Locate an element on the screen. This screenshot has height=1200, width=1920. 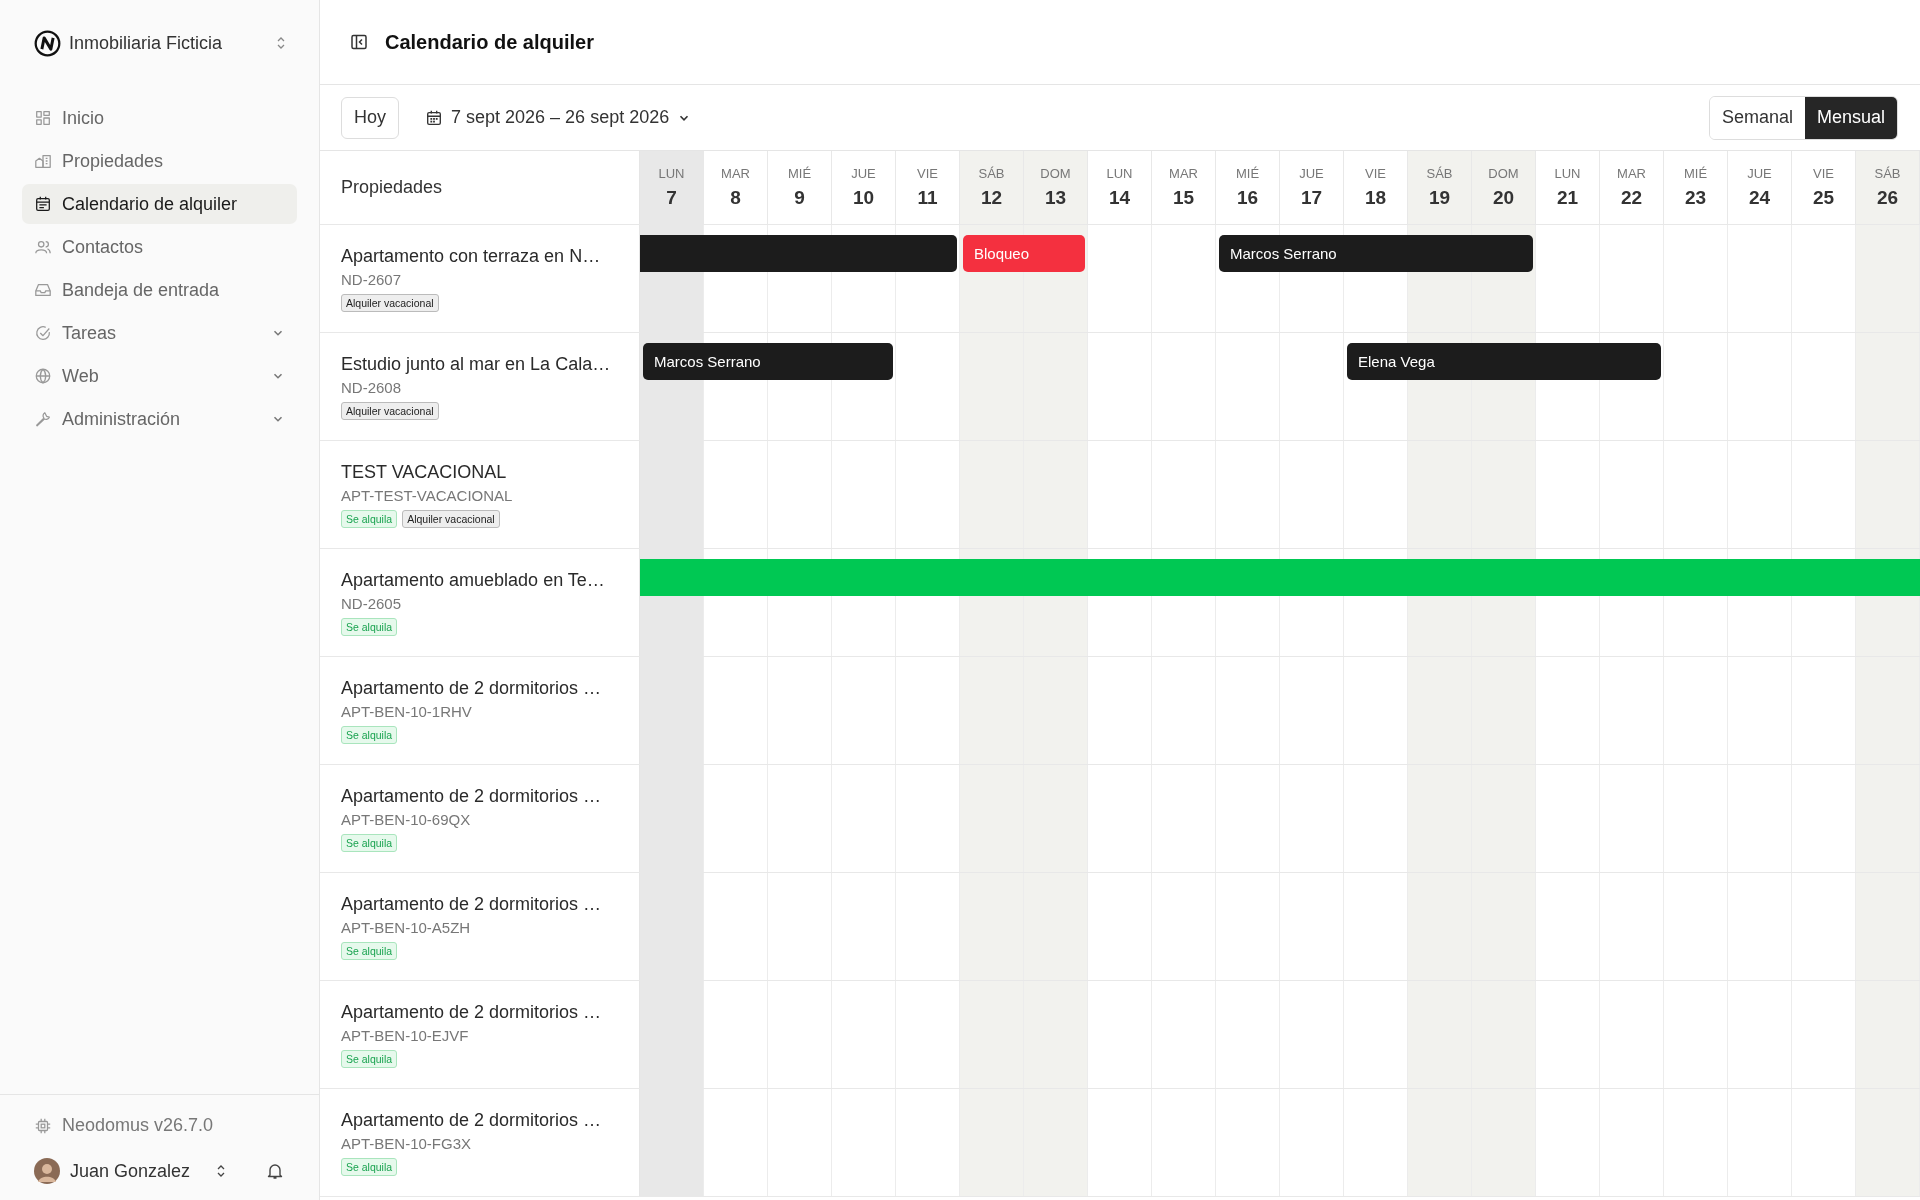
day-header: SÁB 19 is located at coordinates (1440, 187).